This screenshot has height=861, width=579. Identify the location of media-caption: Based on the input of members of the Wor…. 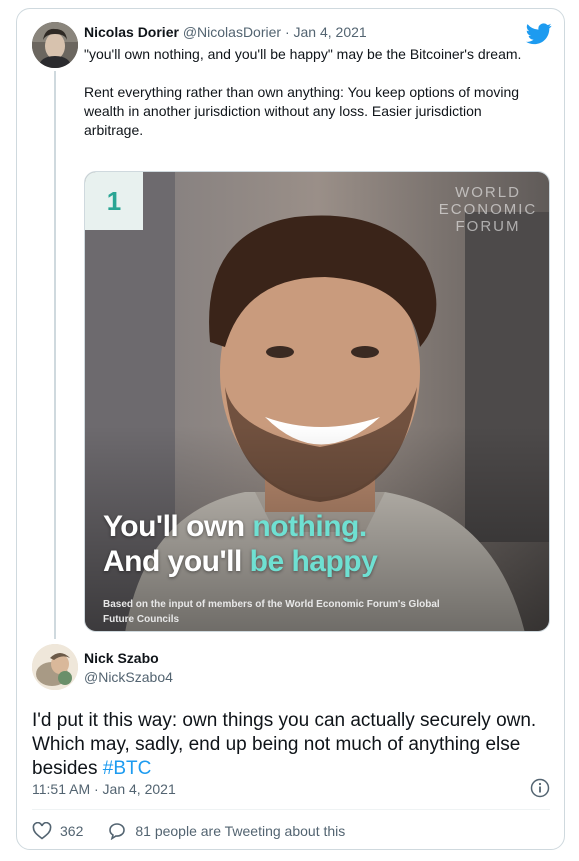
(271, 612).